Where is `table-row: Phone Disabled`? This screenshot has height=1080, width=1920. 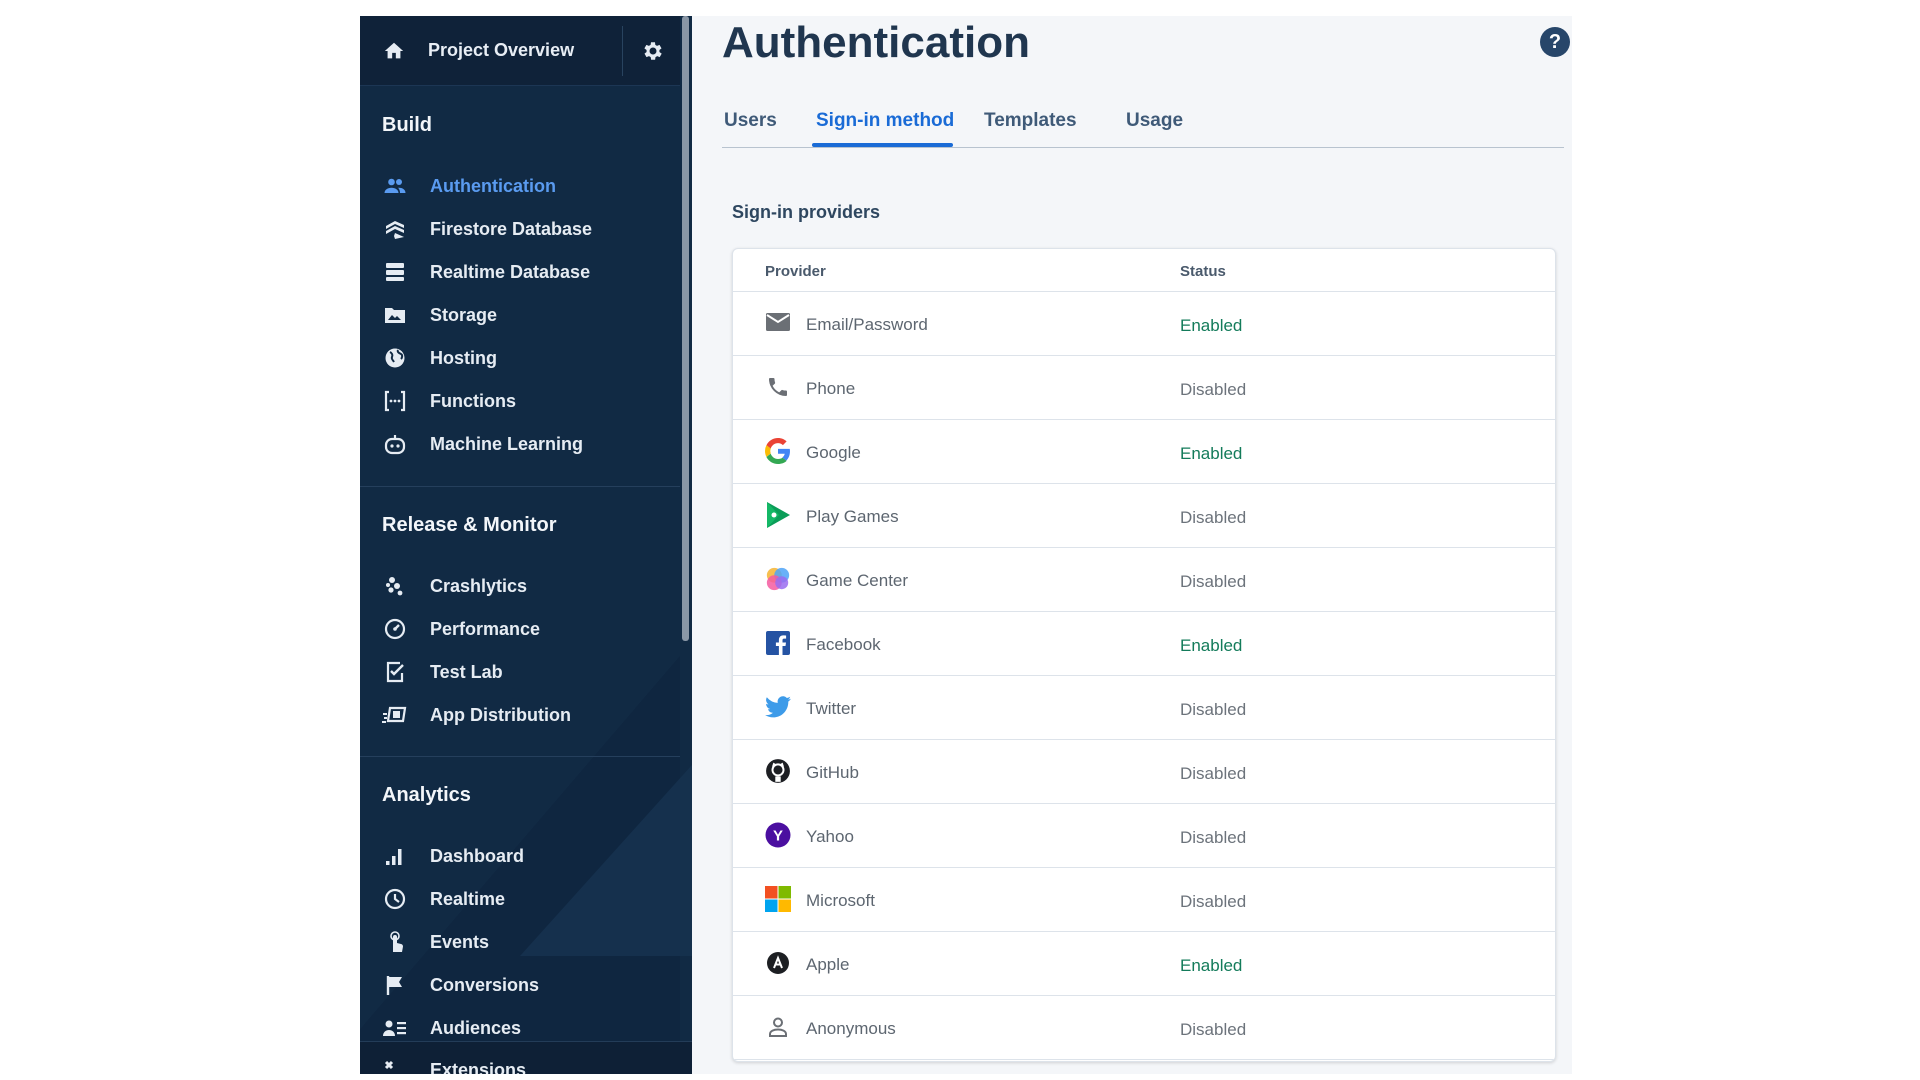
table-row: Phone Disabled is located at coordinates (1144, 388).